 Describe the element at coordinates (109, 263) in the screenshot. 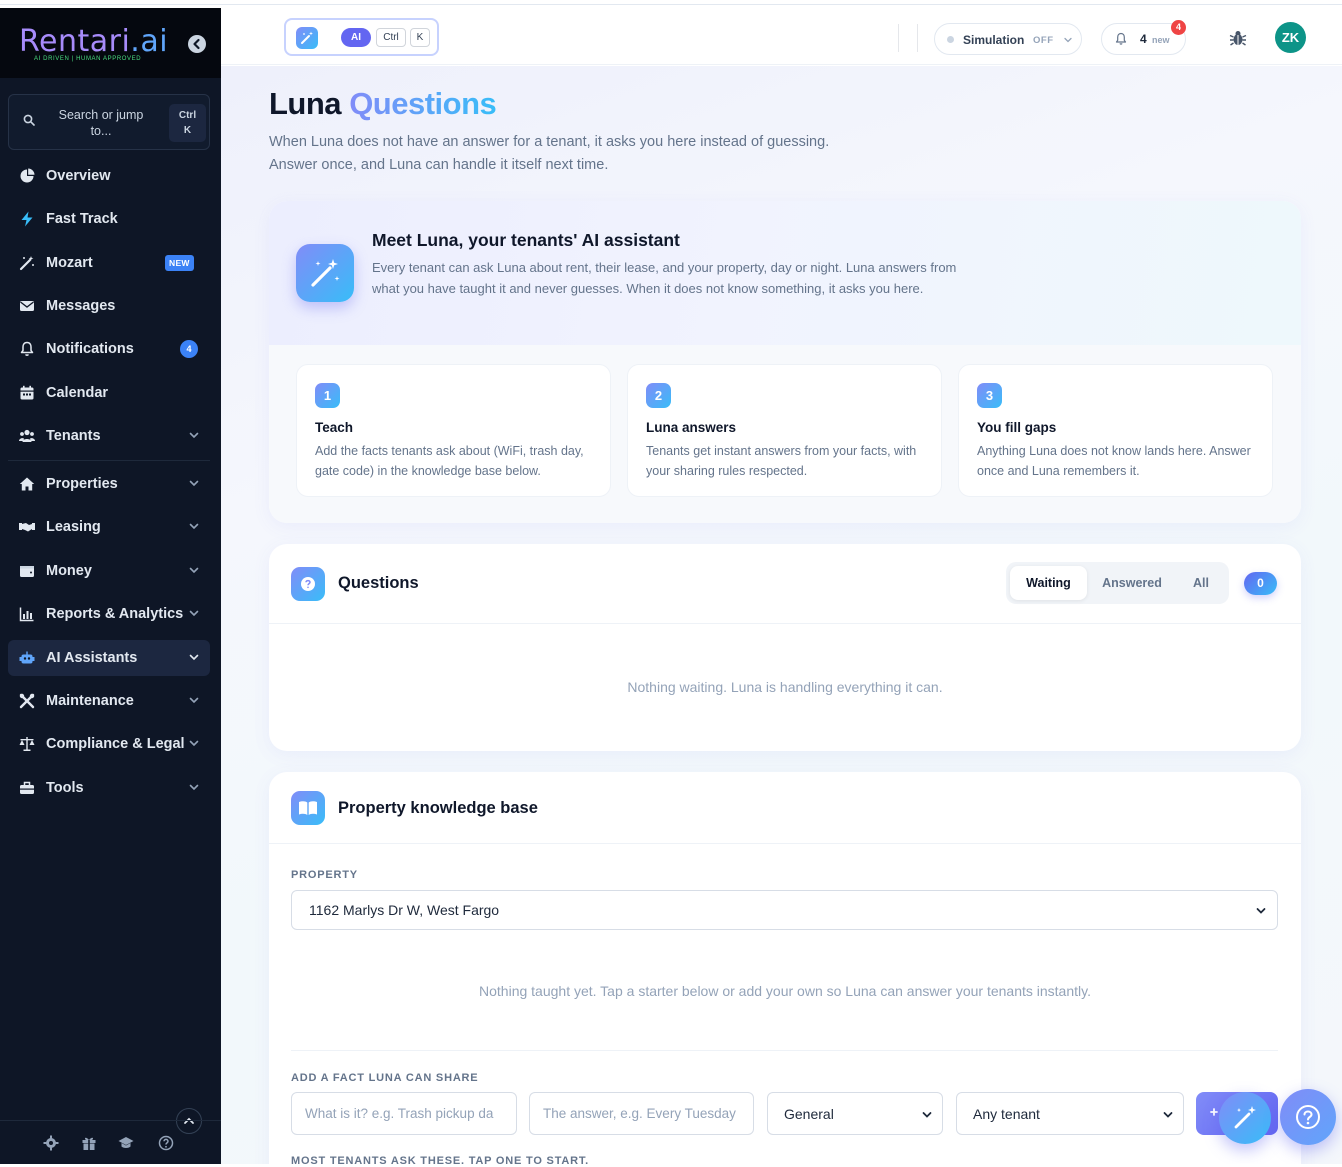

I see `sidebar-item-mozart: Mozart NEW` at that location.